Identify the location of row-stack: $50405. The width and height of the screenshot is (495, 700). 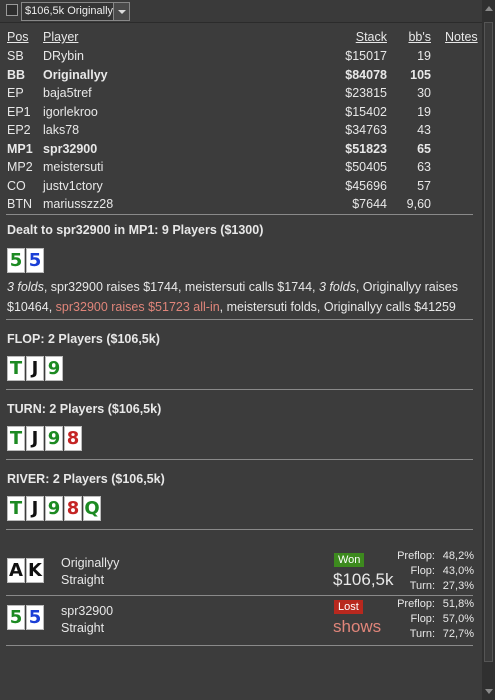
(366, 167).